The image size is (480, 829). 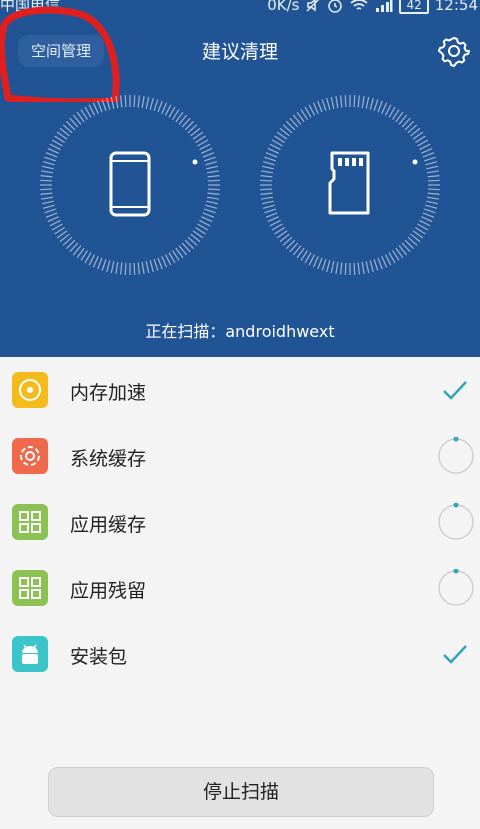 I want to click on status-bar: 中国电信 0K/s 42 12:54, so click(x=240, y=9).